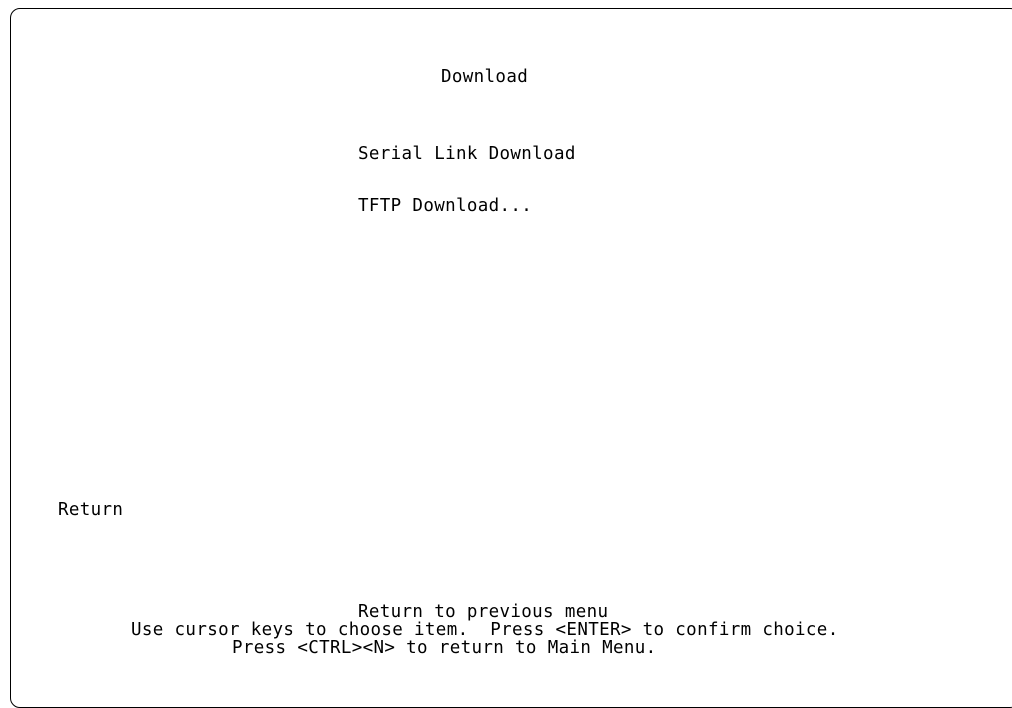 This screenshot has width=1012, height=708. I want to click on return-menu-item: Return, so click(90, 510).